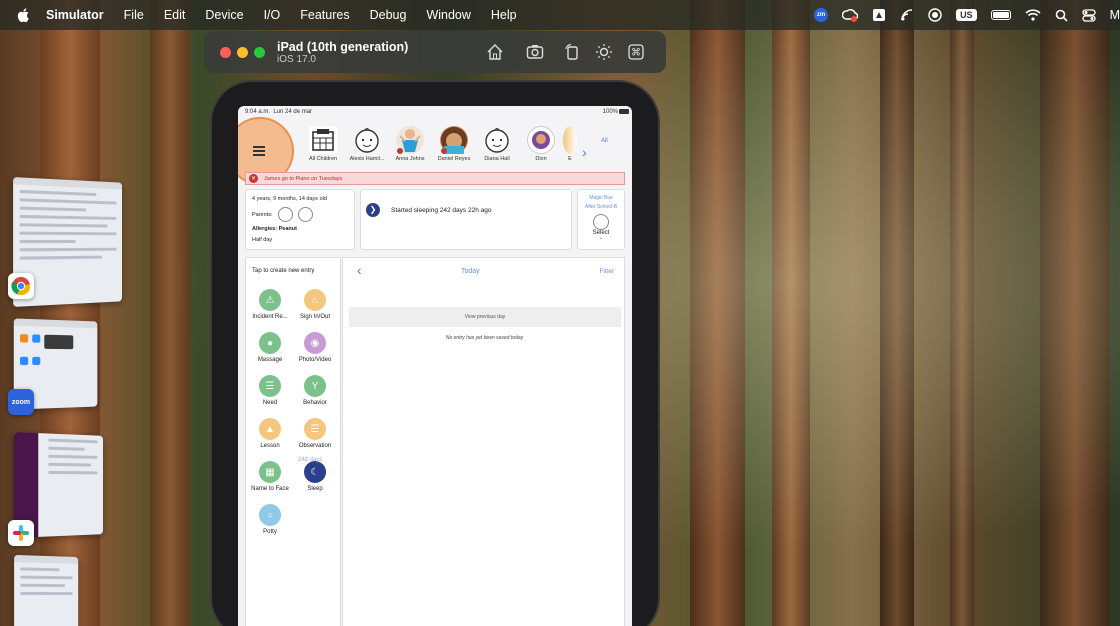 The height and width of the screenshot is (626, 1120). I want to click on creative-cloud-icon, so click(850, 15).